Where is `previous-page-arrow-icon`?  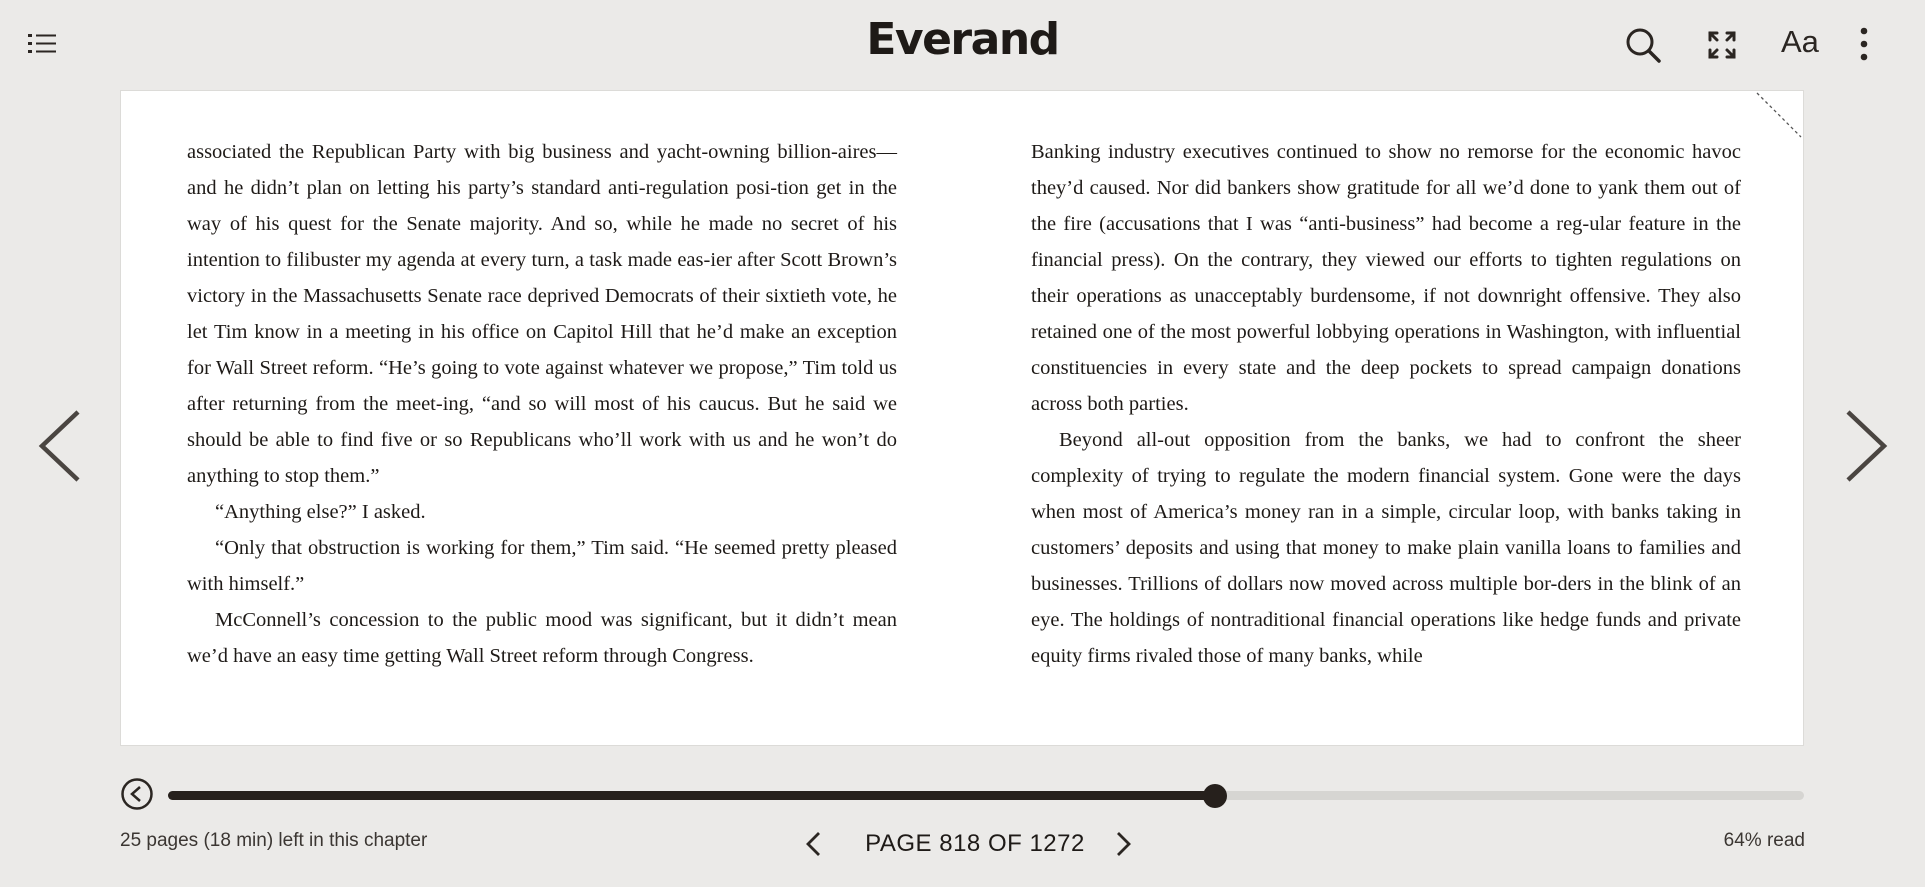
previous-page-arrow-icon is located at coordinates (60, 448).